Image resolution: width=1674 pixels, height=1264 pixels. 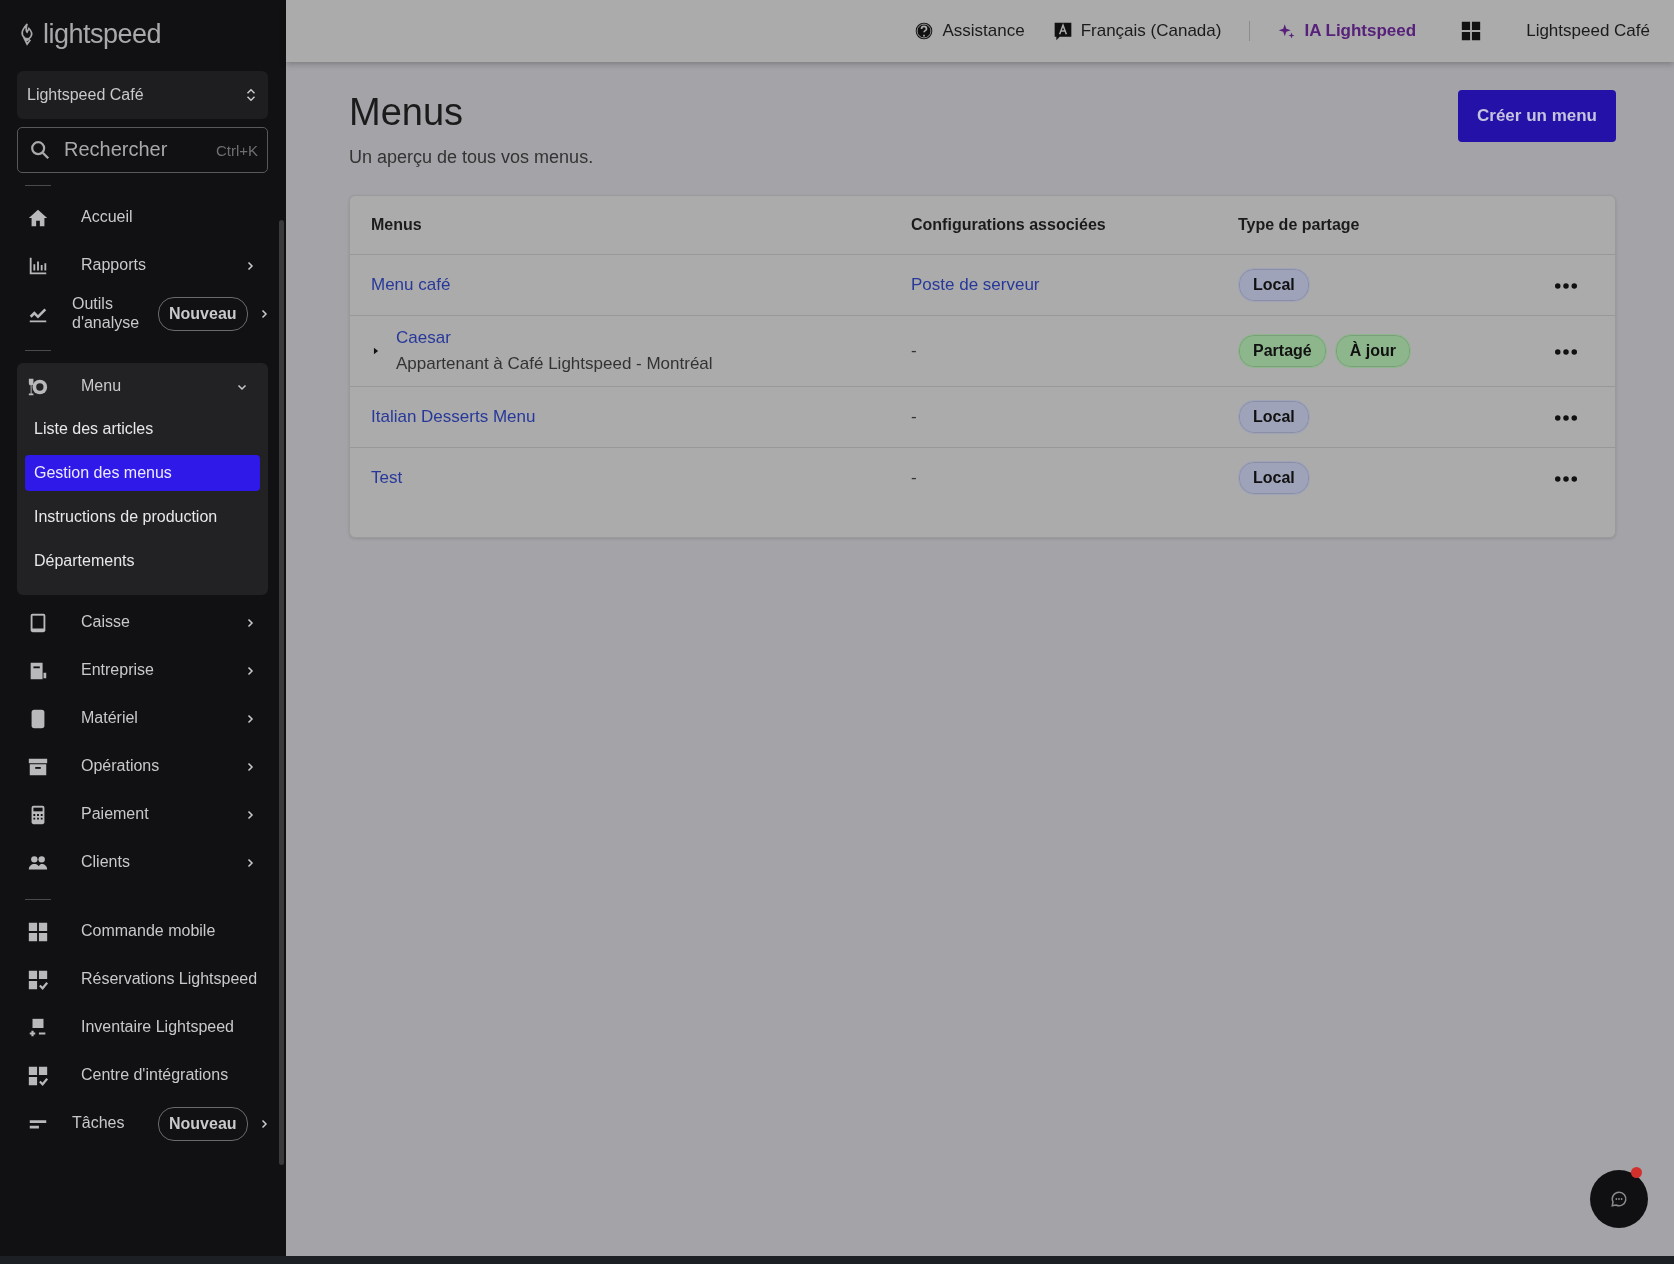 I want to click on nav-item: Opérations, so click(x=142, y=766).